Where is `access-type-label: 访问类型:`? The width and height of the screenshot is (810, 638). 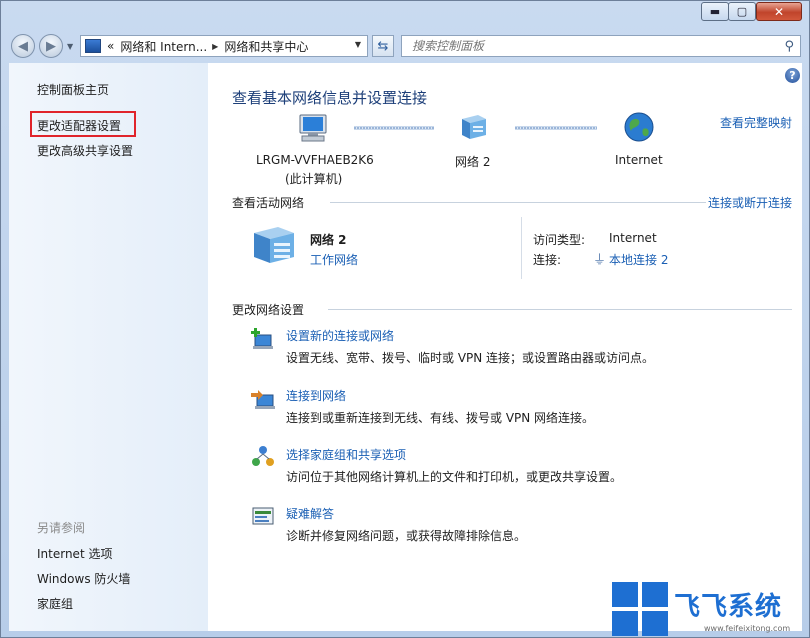 access-type-label: 访问类型: is located at coordinates (559, 240).